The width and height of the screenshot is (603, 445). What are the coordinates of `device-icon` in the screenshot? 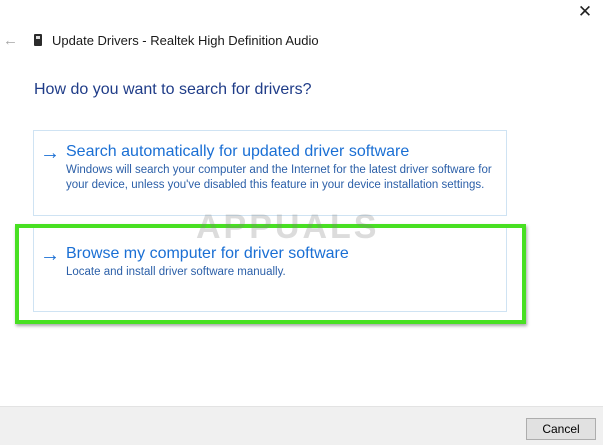 It's located at (38, 40).